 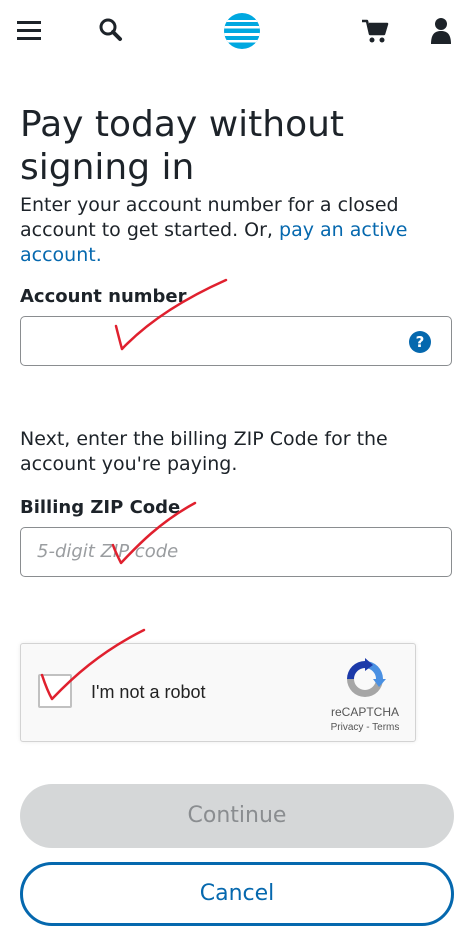 I want to click on user-account-icon, so click(x=441, y=30).